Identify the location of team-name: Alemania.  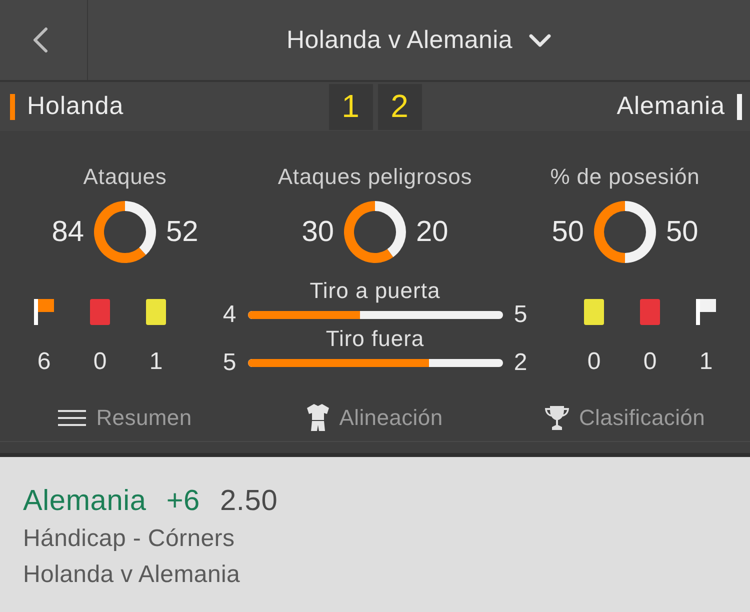
(670, 106).